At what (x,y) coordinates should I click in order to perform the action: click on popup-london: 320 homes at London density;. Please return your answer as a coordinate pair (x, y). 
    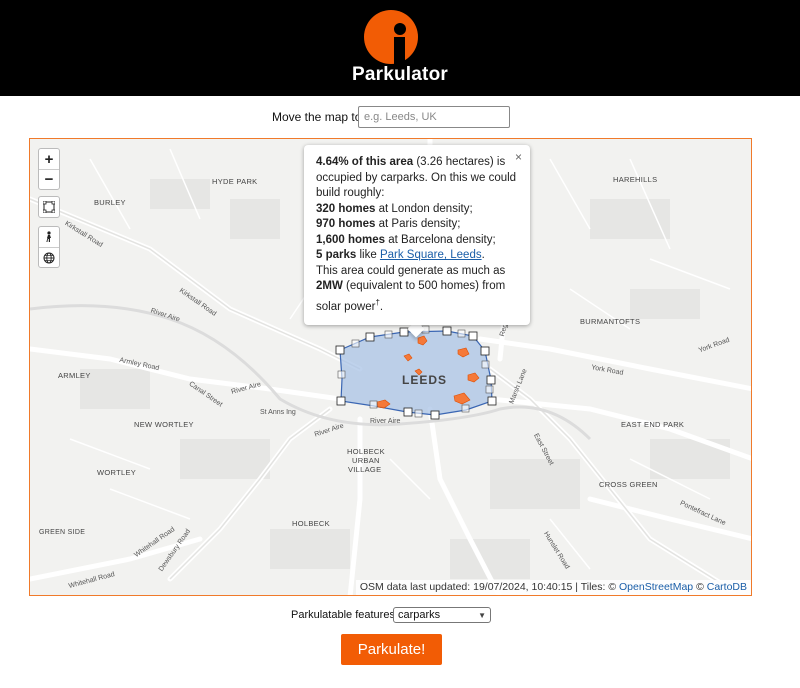
    Looking at the image, I should click on (417, 210).